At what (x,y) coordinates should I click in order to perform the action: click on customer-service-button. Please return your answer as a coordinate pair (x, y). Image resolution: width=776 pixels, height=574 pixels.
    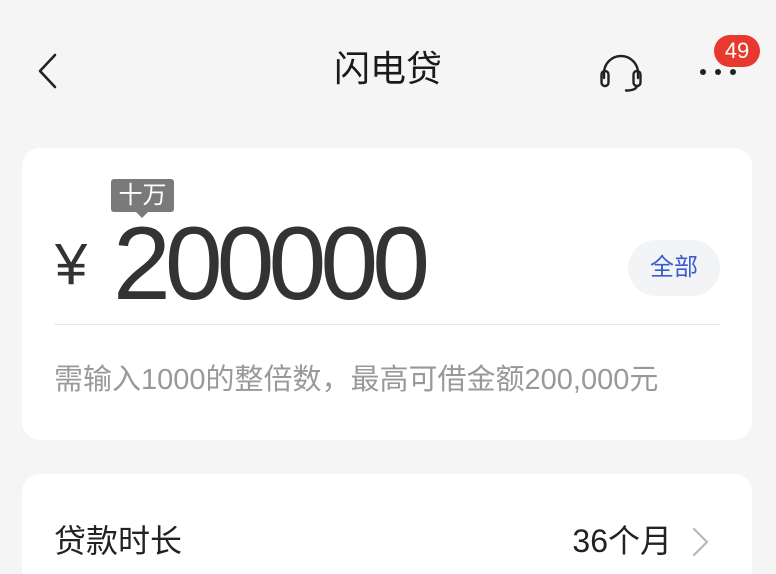
    Looking at the image, I should click on (621, 71).